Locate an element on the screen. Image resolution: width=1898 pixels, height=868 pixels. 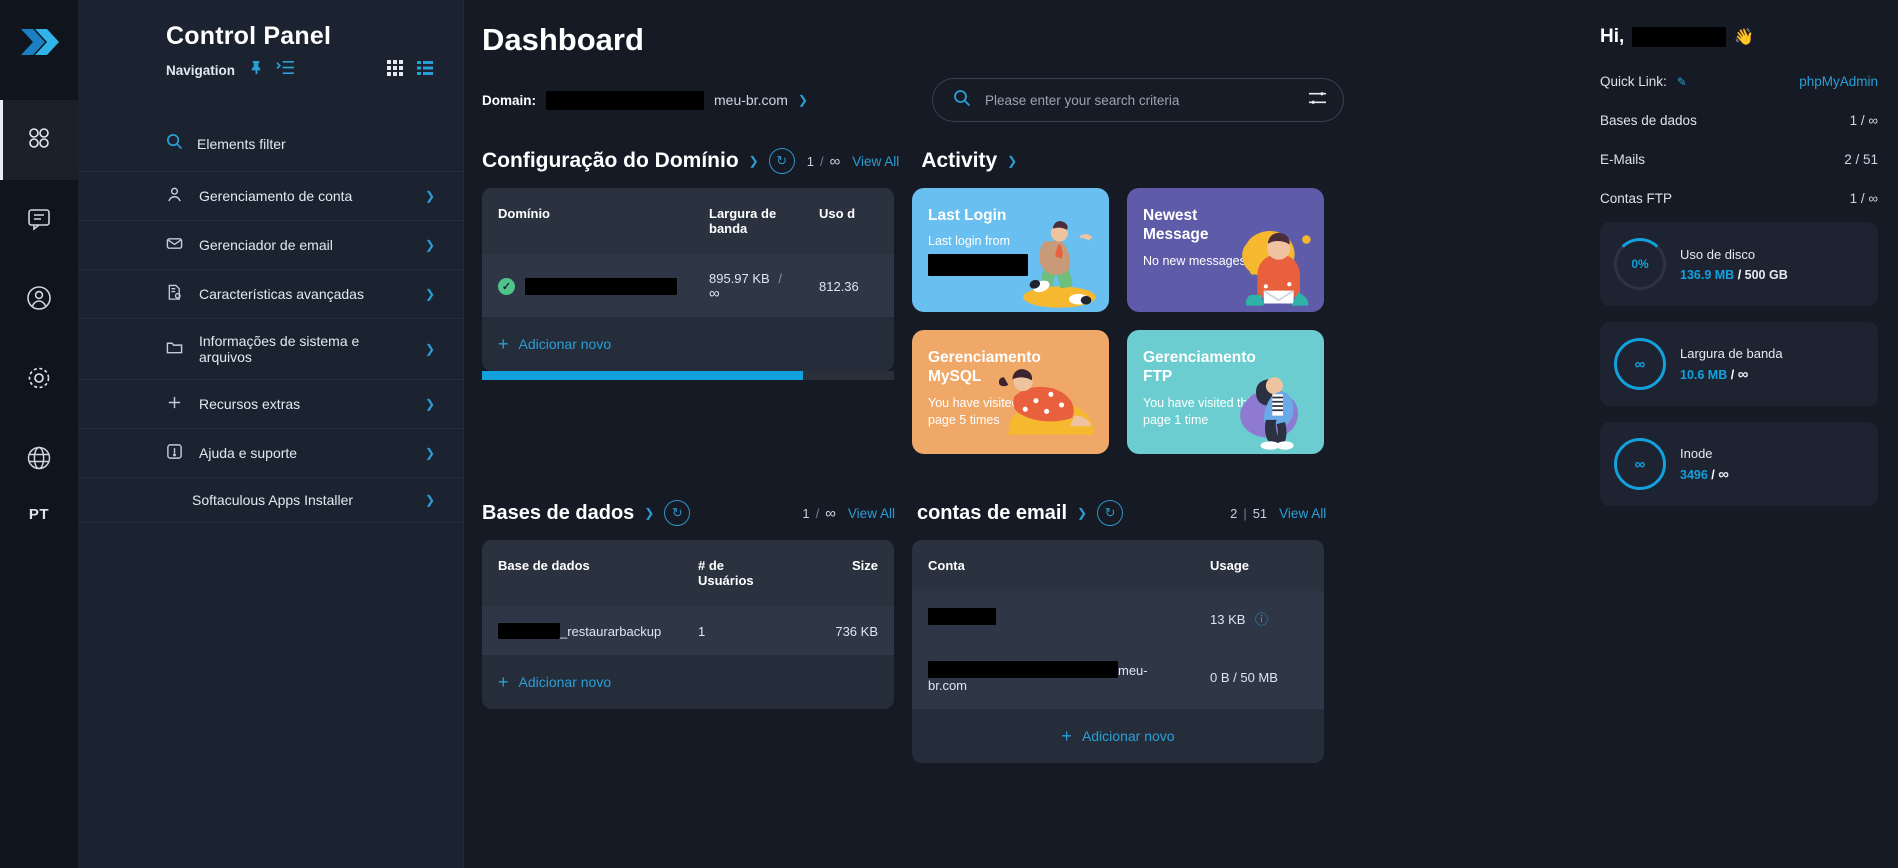
table-row: _restaurarbackup 1 736 KB is located at coordinates (688, 630).